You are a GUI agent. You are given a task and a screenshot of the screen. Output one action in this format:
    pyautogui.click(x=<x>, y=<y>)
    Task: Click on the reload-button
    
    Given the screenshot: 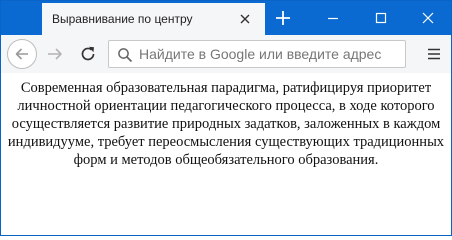 What is the action you would take?
    pyautogui.click(x=88, y=54)
    